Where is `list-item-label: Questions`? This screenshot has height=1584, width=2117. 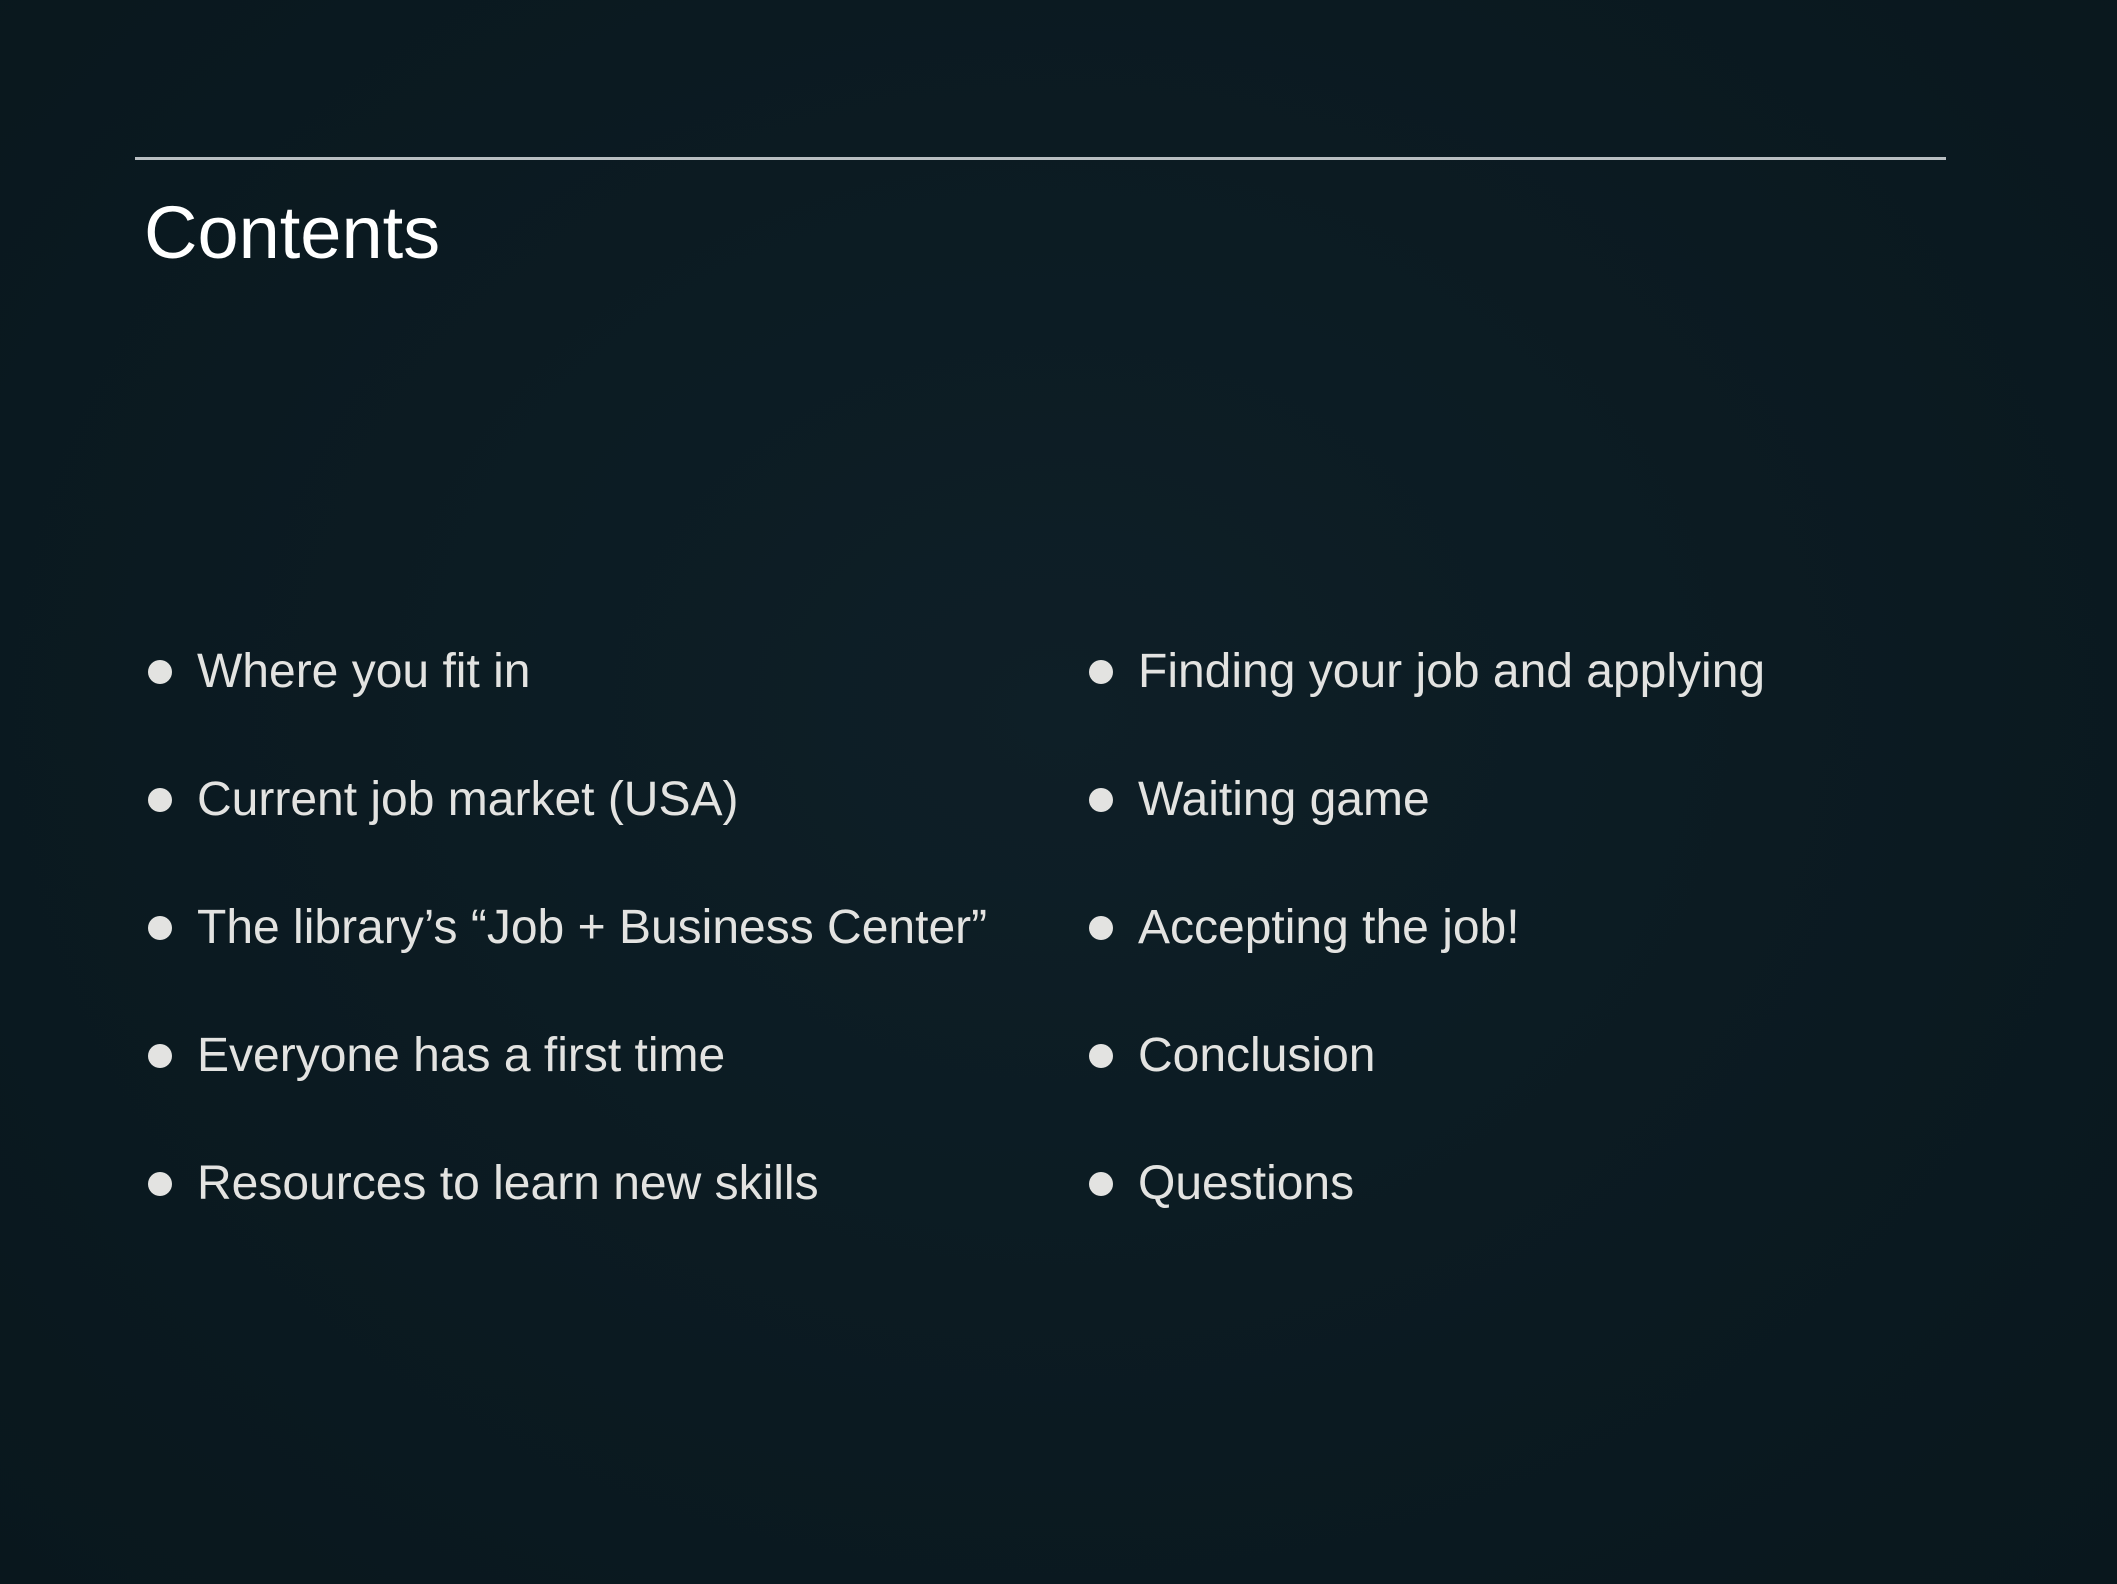 list-item-label: Questions is located at coordinates (1246, 1183).